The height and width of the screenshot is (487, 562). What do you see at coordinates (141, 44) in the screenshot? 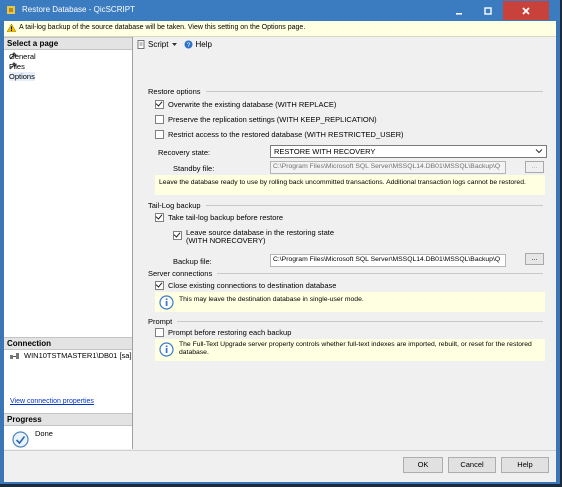
I see `script-icon` at bounding box center [141, 44].